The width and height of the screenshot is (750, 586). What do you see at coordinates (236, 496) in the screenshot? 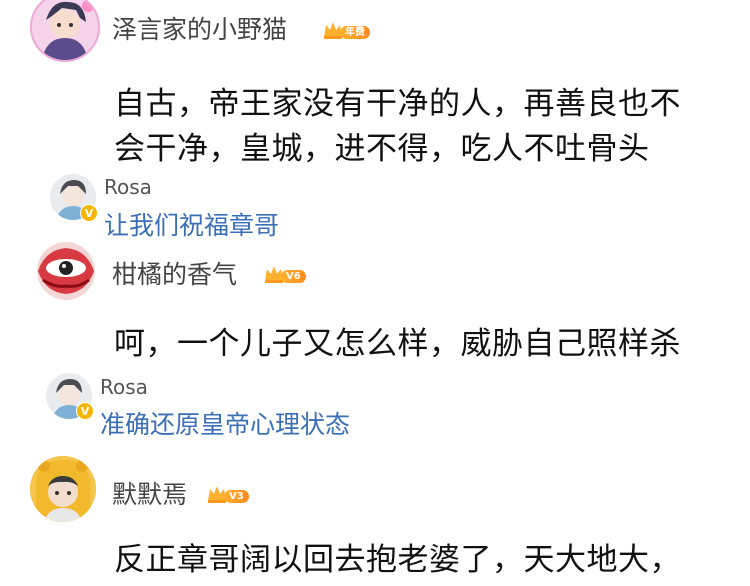
I see `badge-level: V3` at bounding box center [236, 496].